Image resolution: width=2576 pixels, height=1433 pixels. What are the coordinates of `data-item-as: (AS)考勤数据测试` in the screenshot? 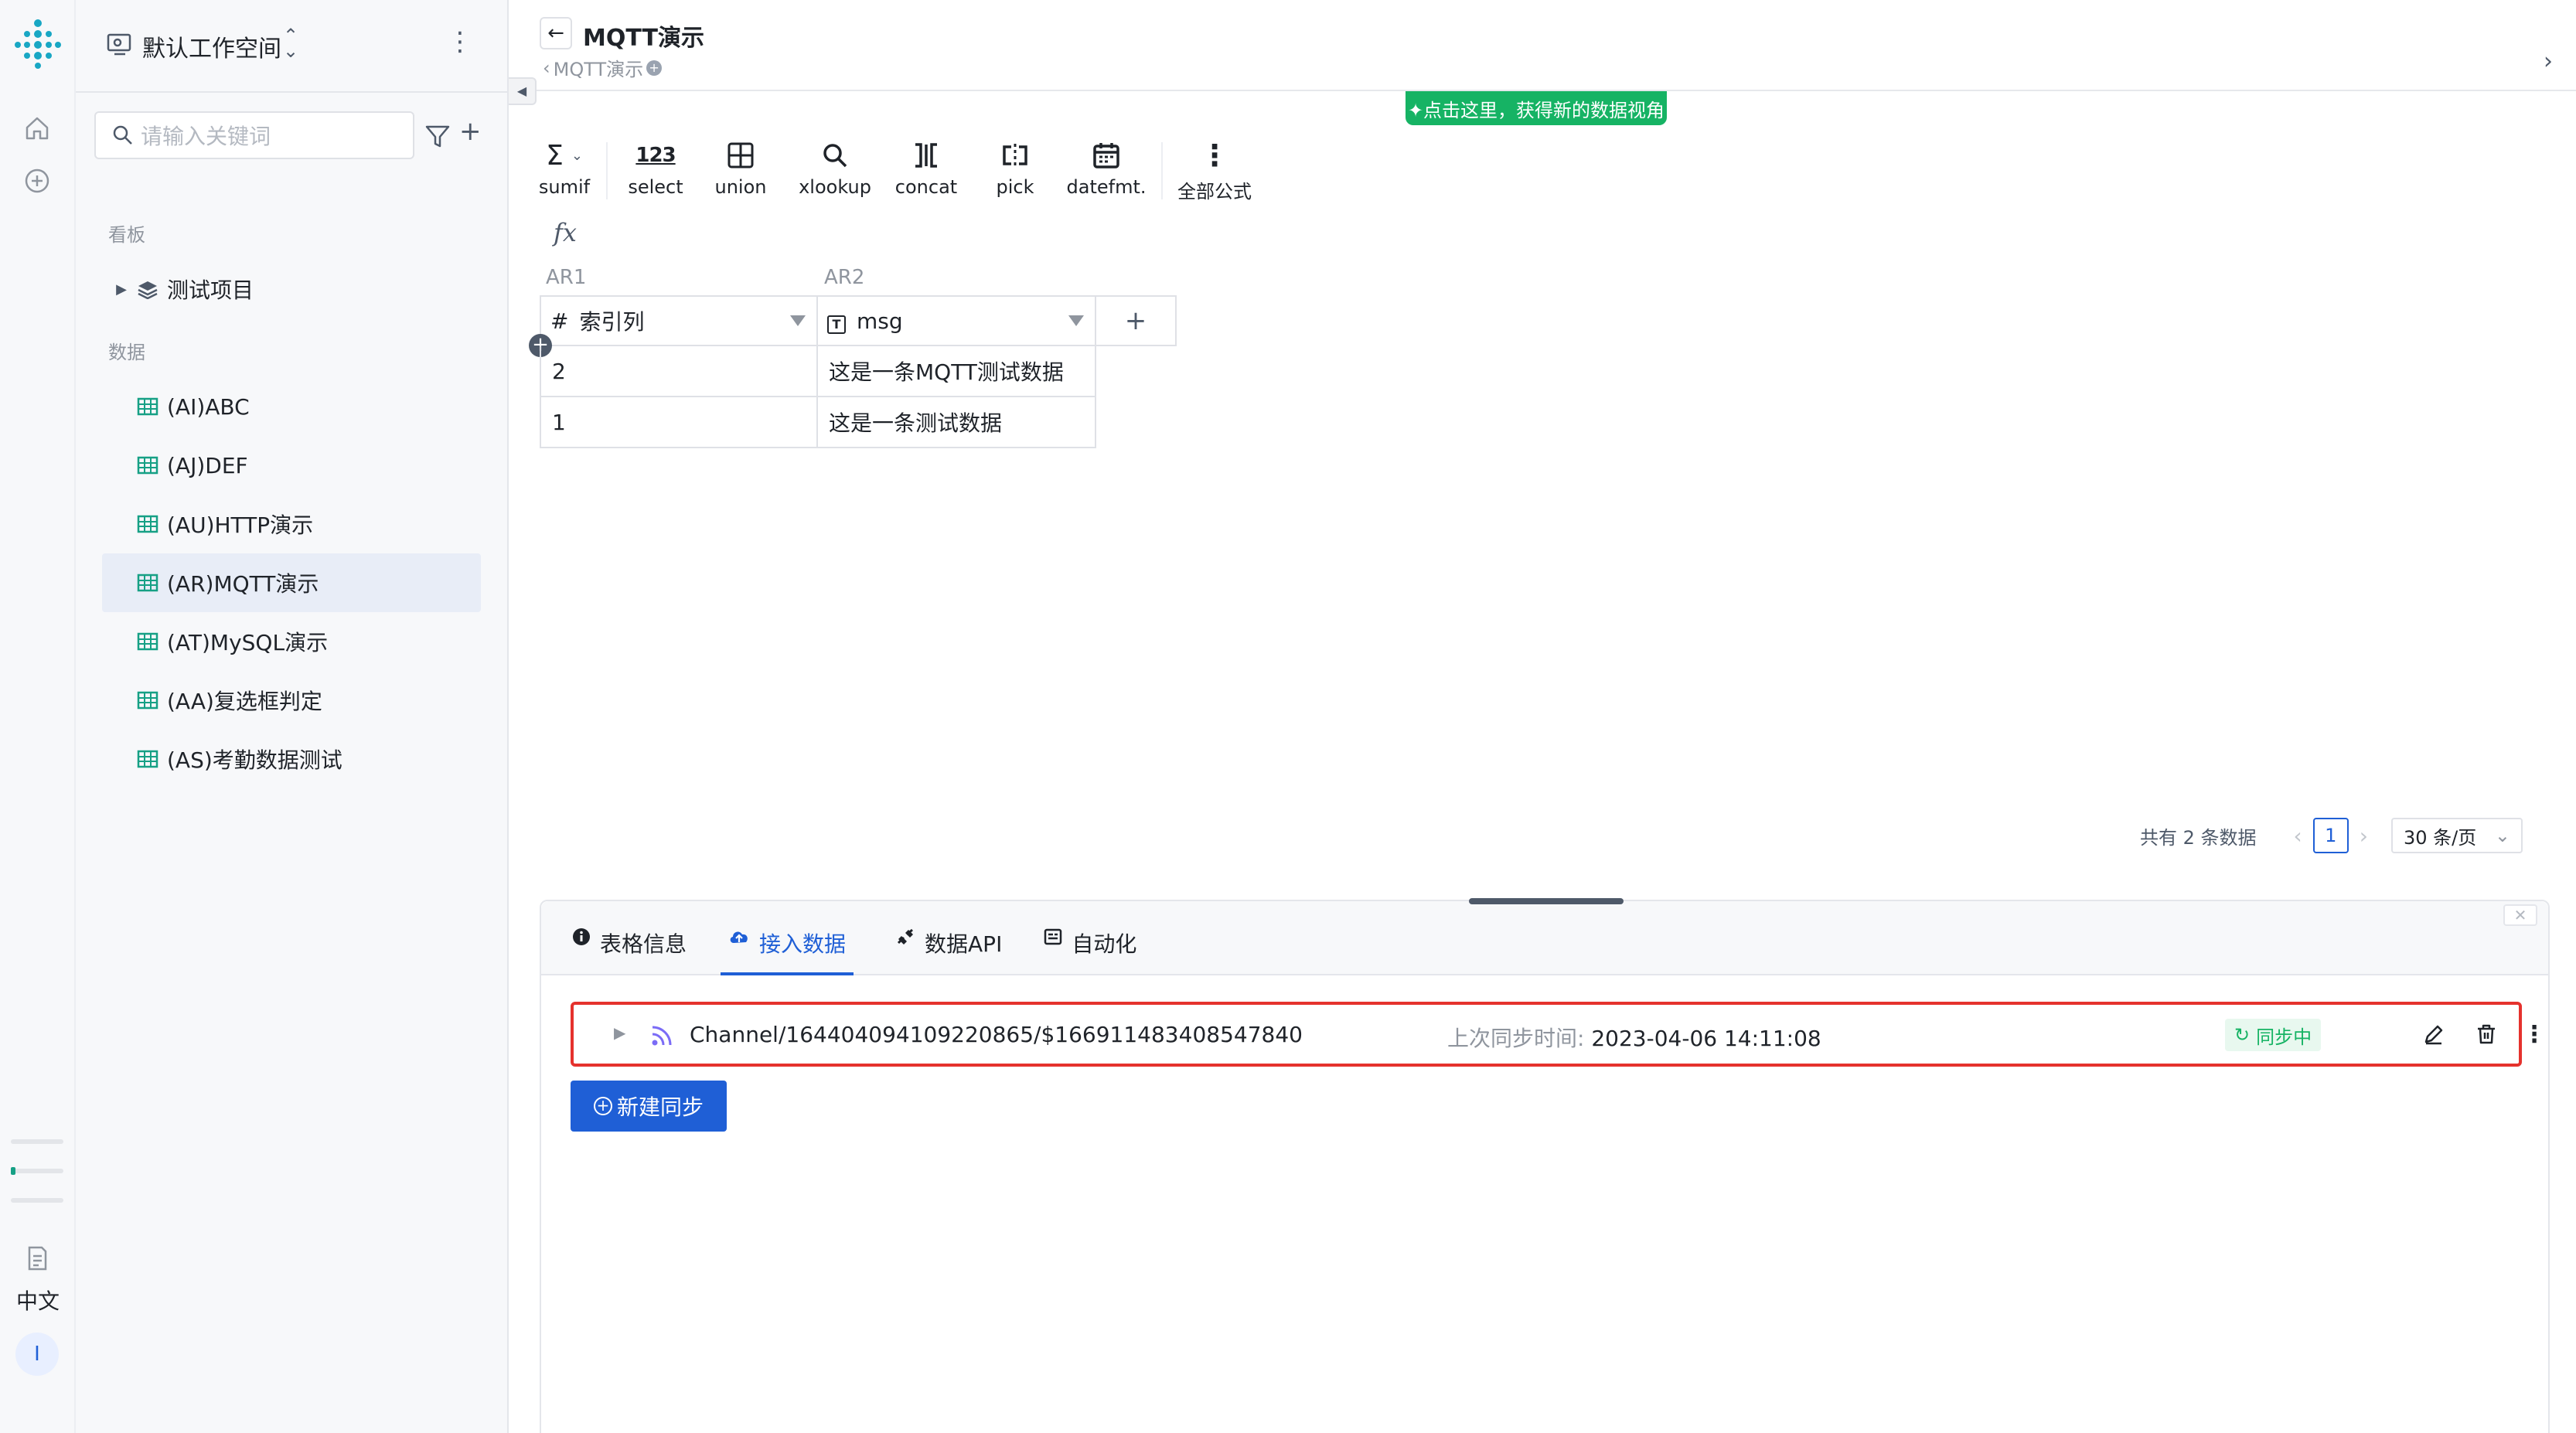 It's located at (291, 759).